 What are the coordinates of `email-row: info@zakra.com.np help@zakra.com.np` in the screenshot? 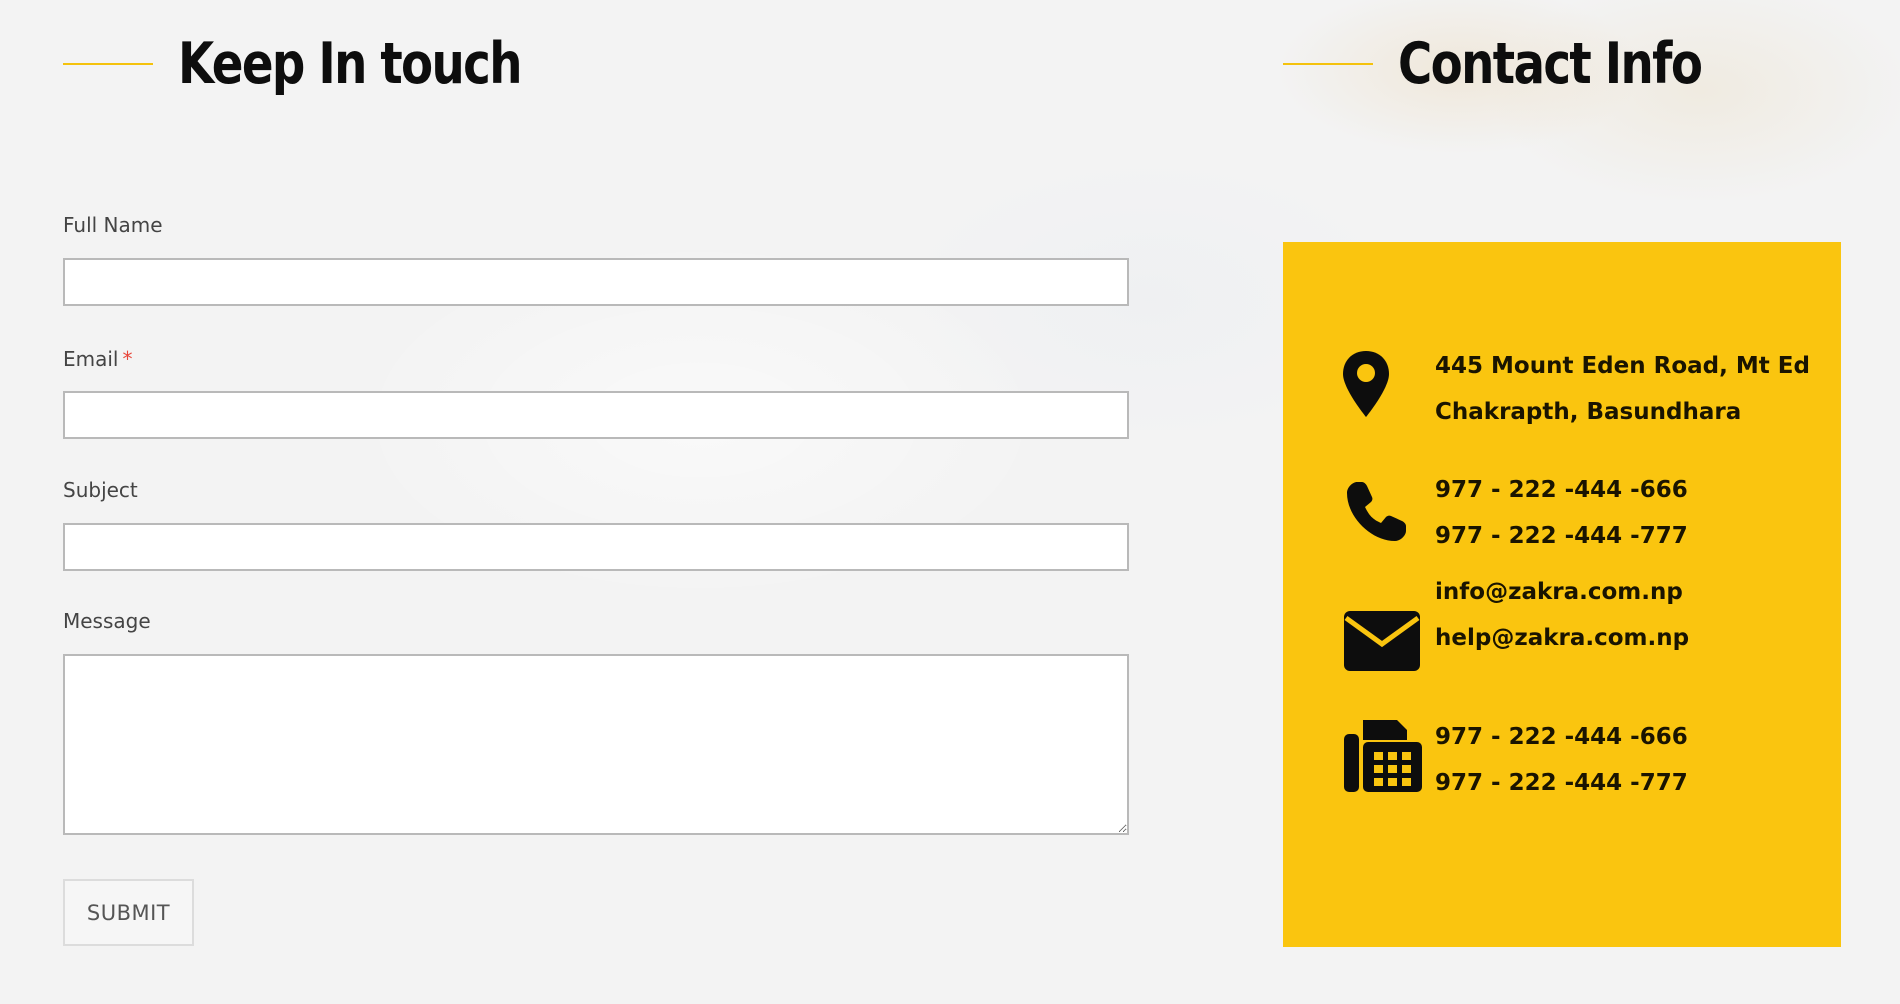 It's located at (1562, 635).